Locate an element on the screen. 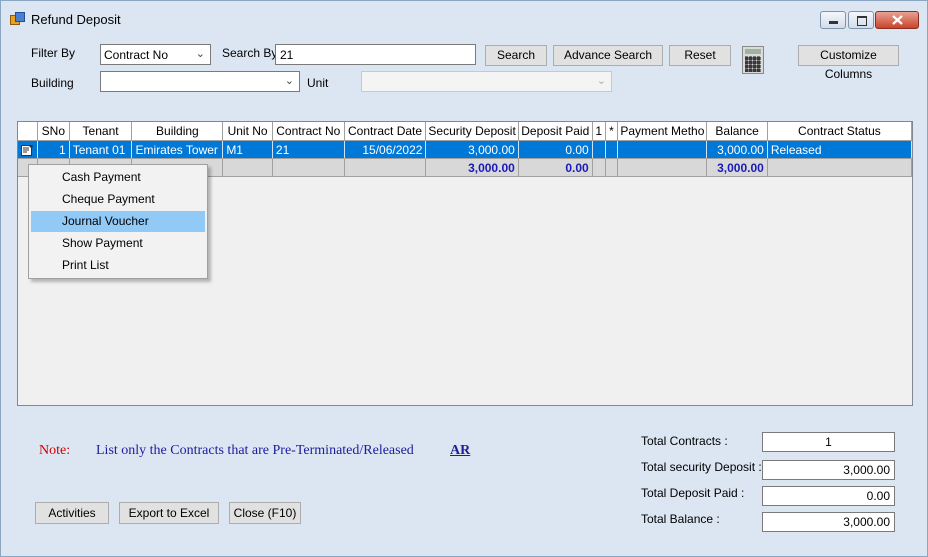 Image resolution: width=928 pixels, height=557 pixels. unit-label: Unit is located at coordinates (318, 83).